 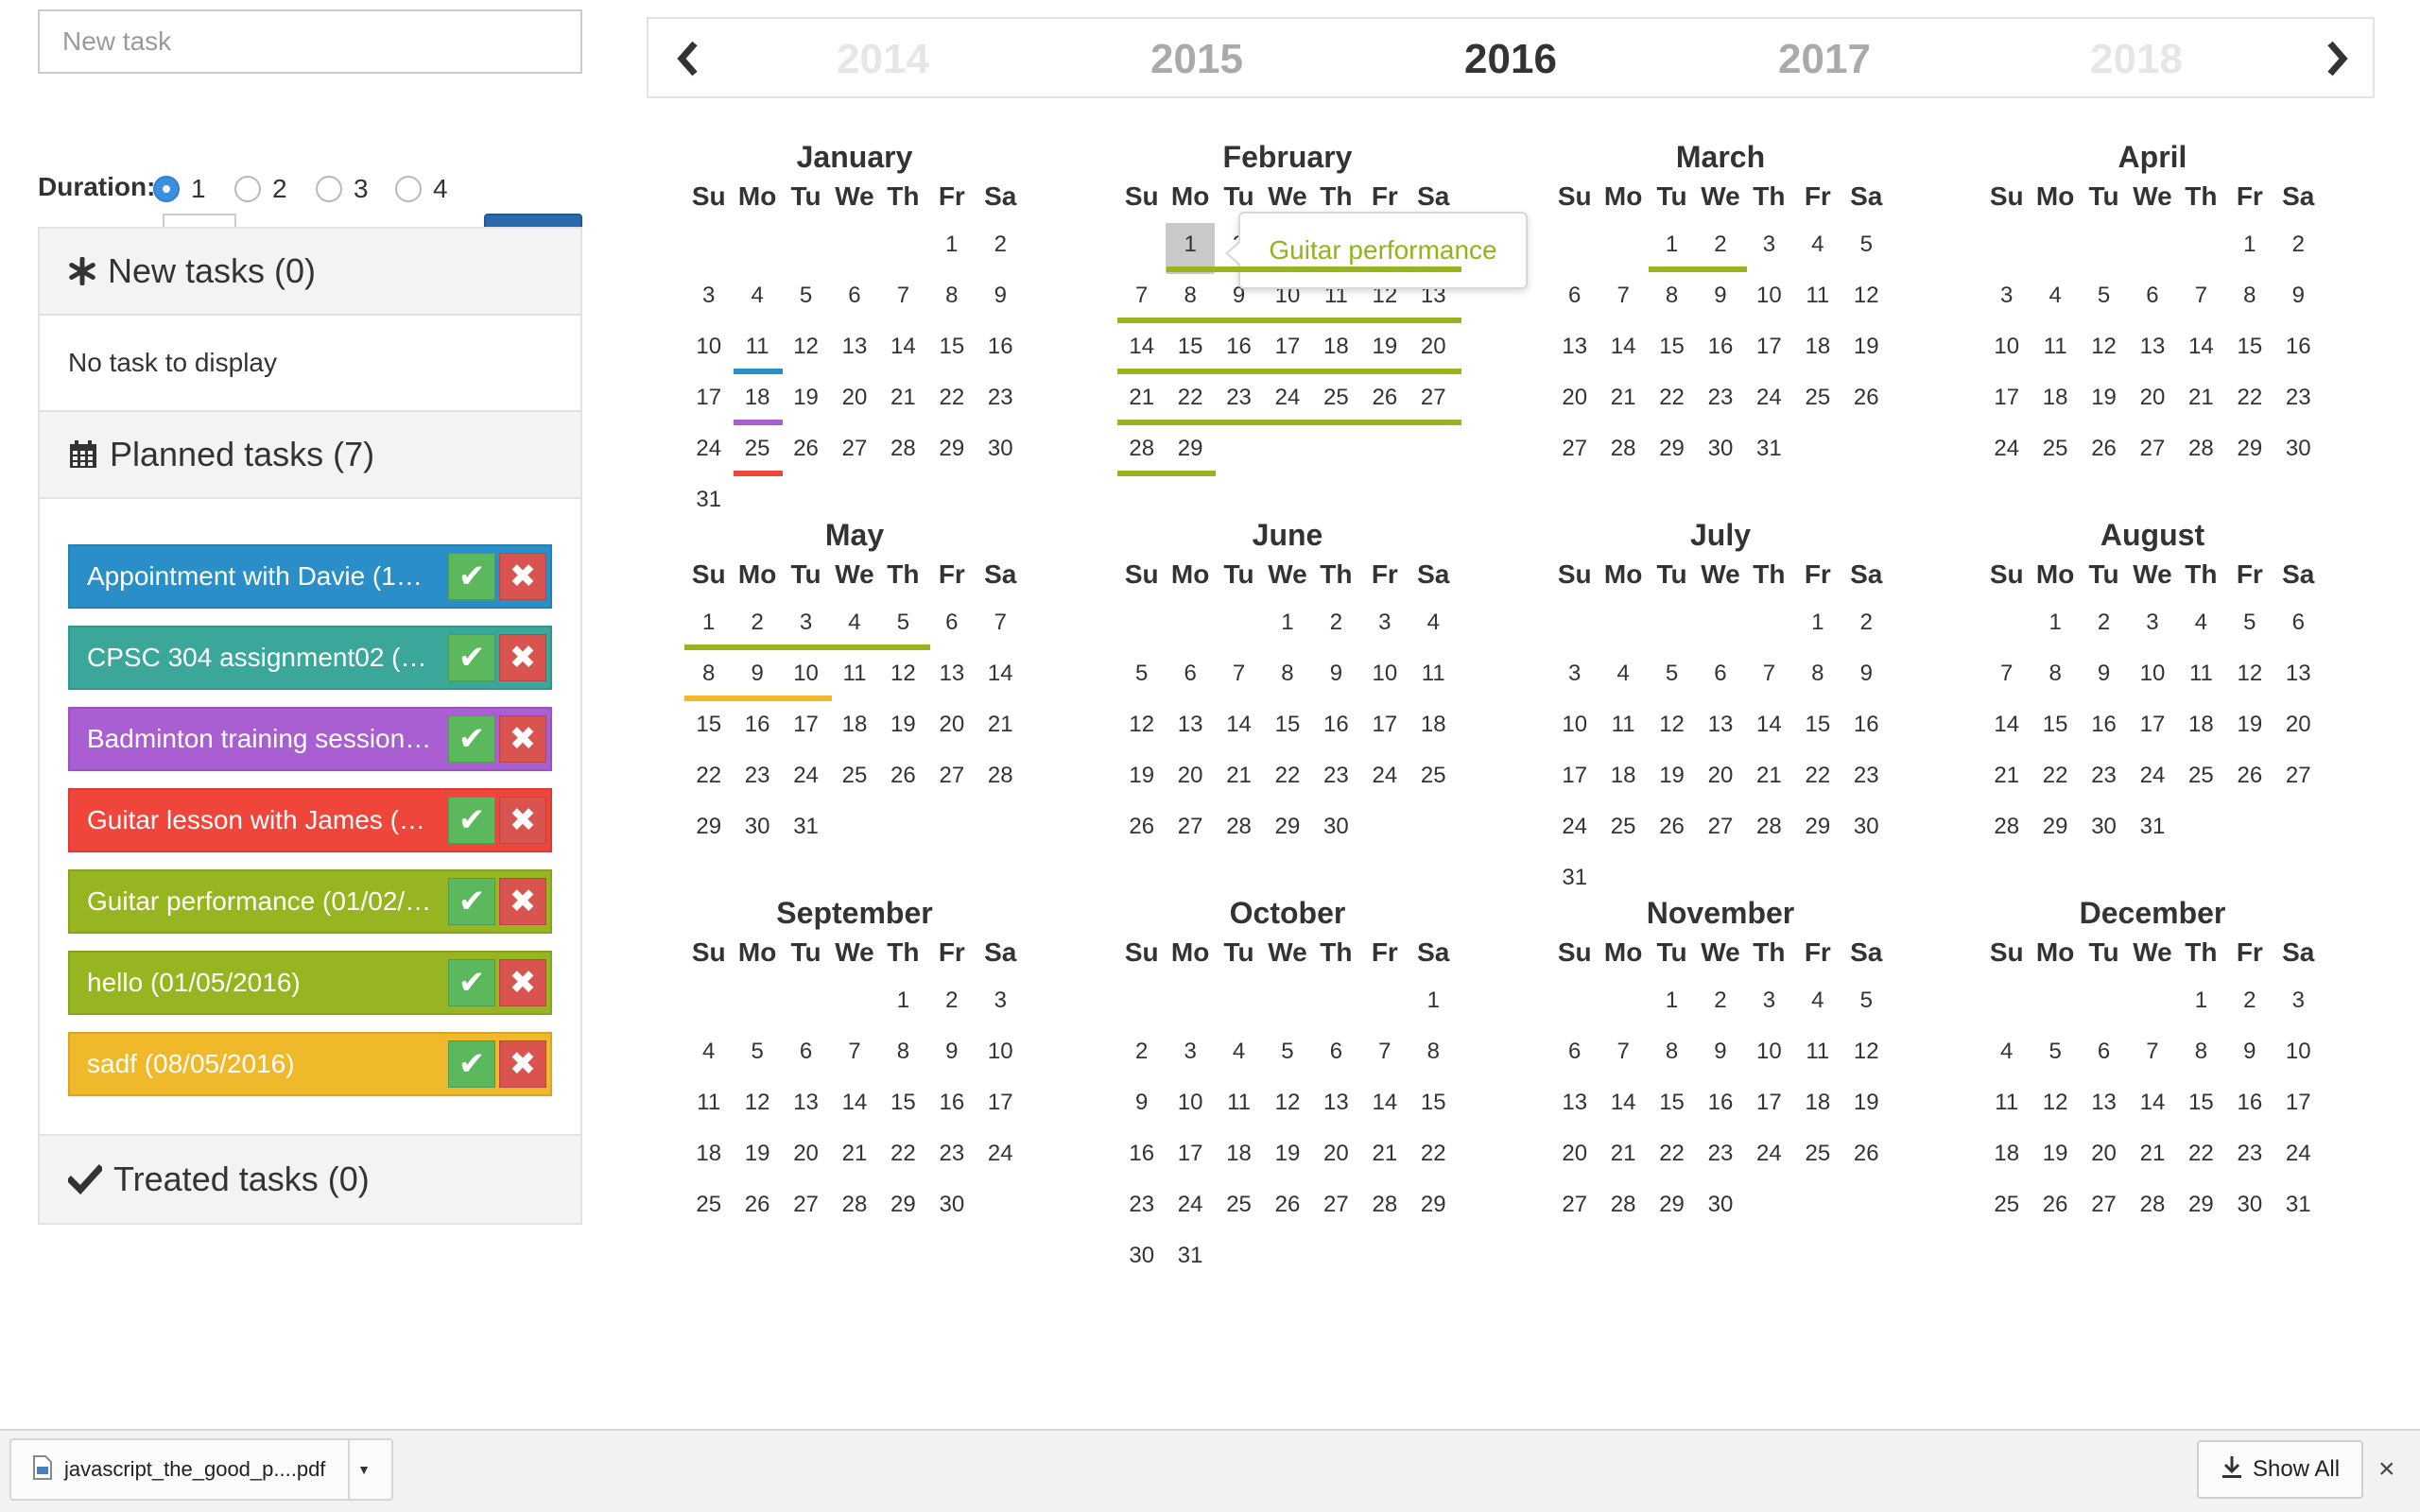 What do you see at coordinates (2136, 59) in the screenshot?
I see `year-2018: 2018` at bounding box center [2136, 59].